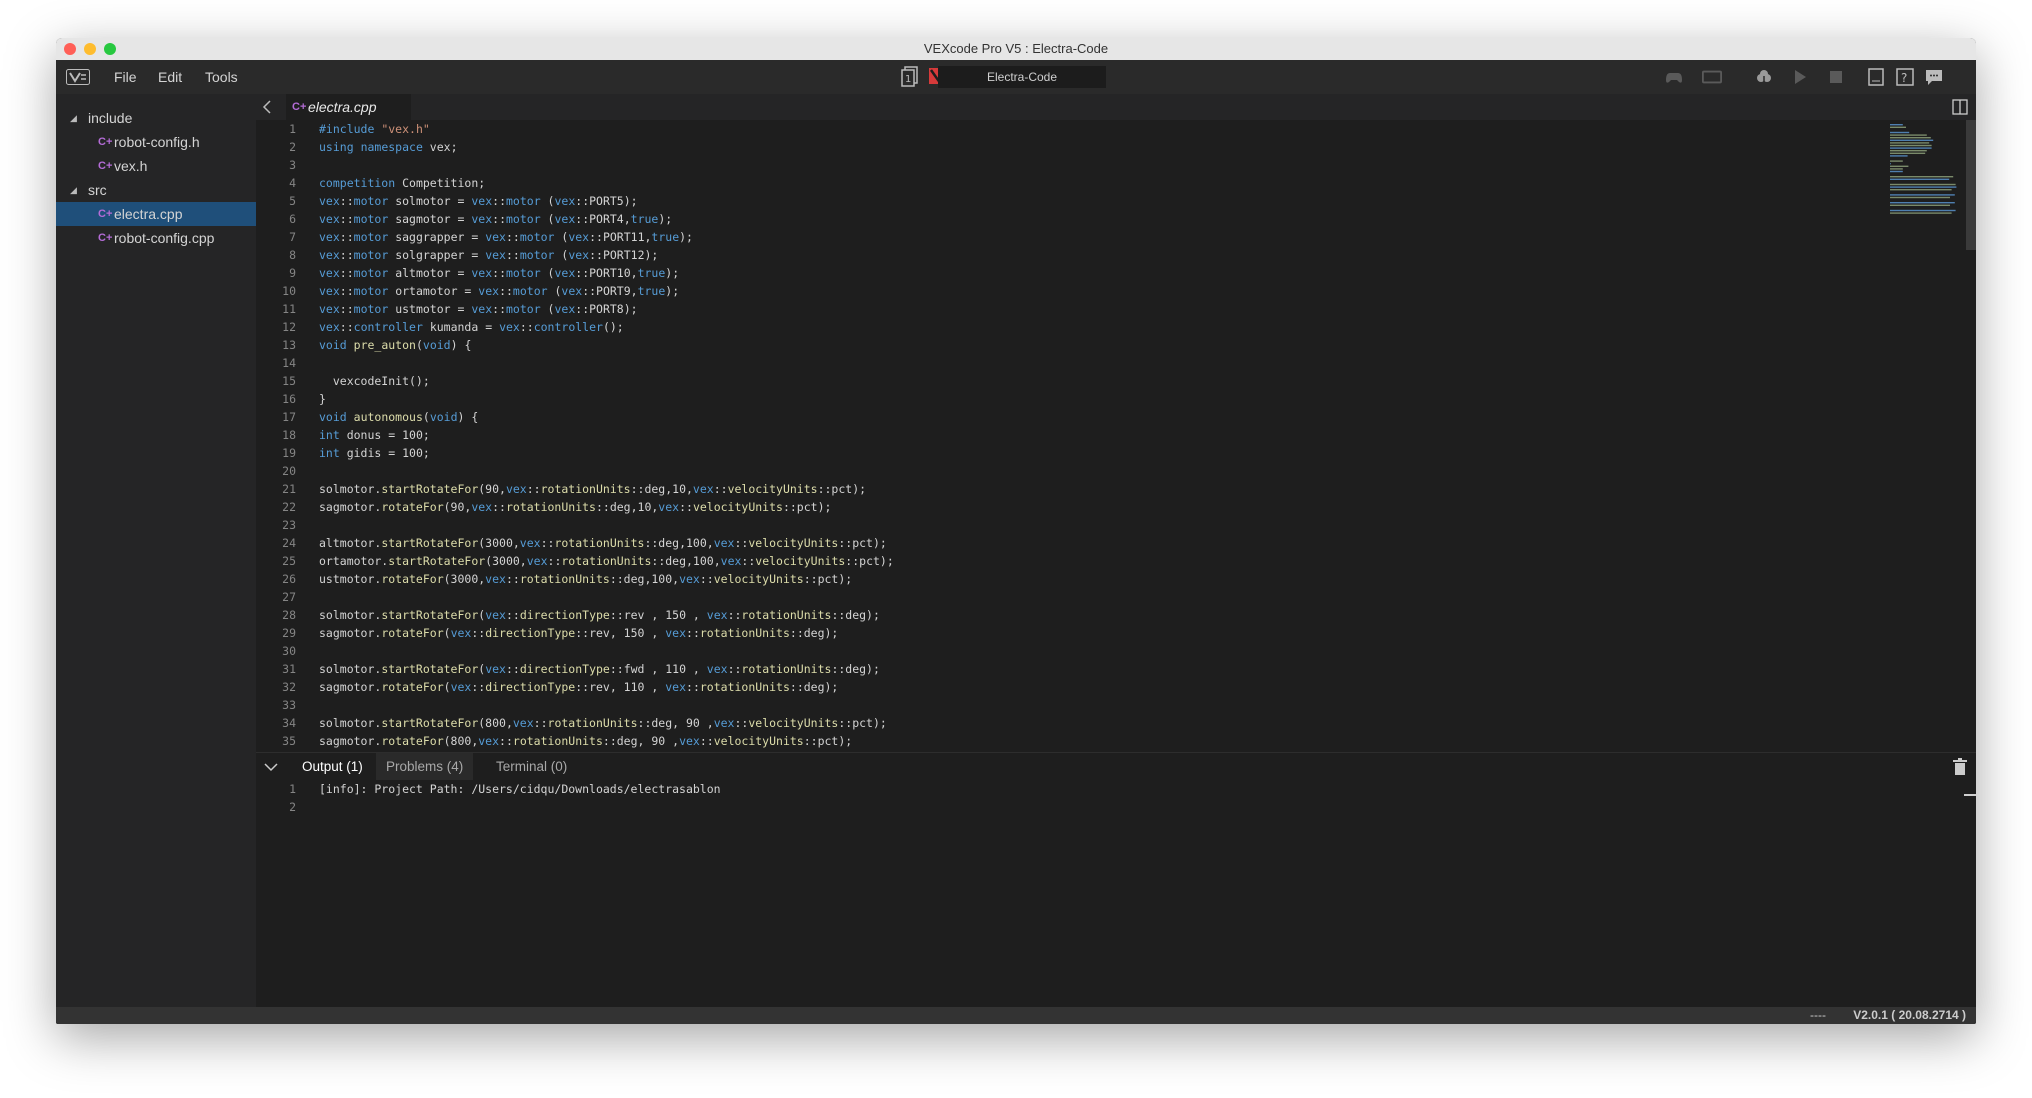 This screenshot has height=1098, width=2032. I want to click on code-line: int gidis = 100;, so click(606, 453).